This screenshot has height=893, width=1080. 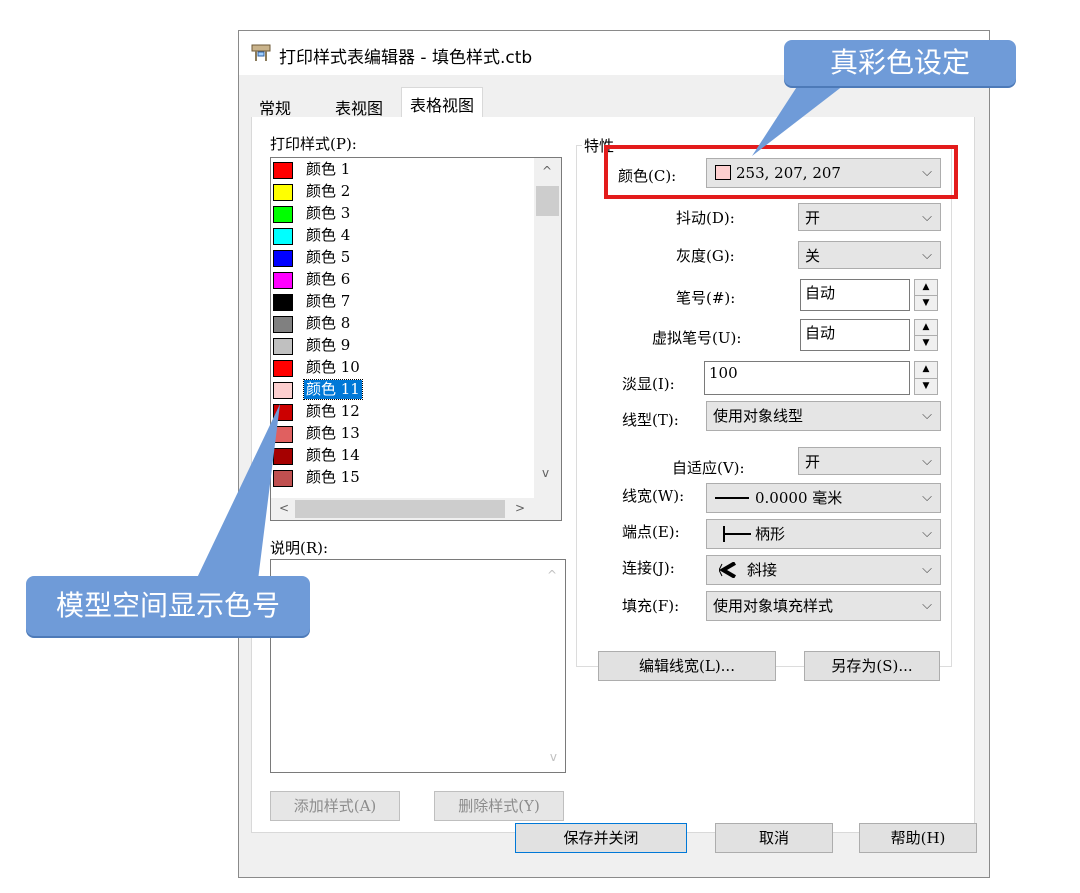 I want to click on callout-true-color-text: 真彩色设定, so click(x=899, y=62).